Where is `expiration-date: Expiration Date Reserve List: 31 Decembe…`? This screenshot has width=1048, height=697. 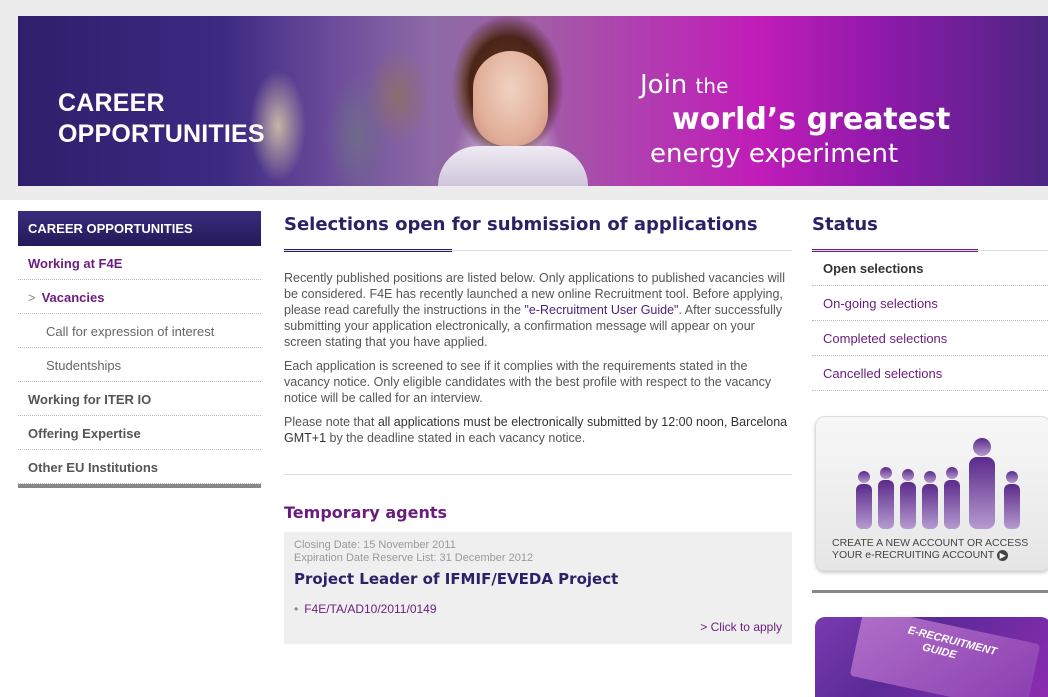
expiration-date: Expiration Date Reserve List: 31 Decembe… is located at coordinates (414, 558).